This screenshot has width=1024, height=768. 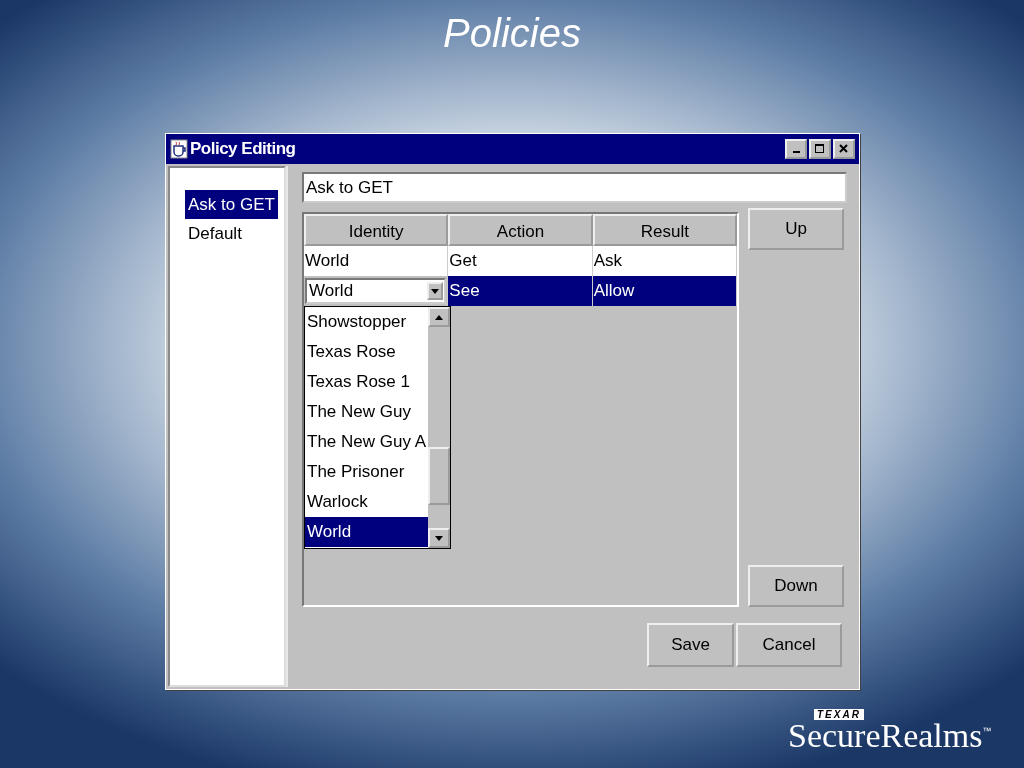 I want to click on policy-item: Default, so click(x=215, y=233).